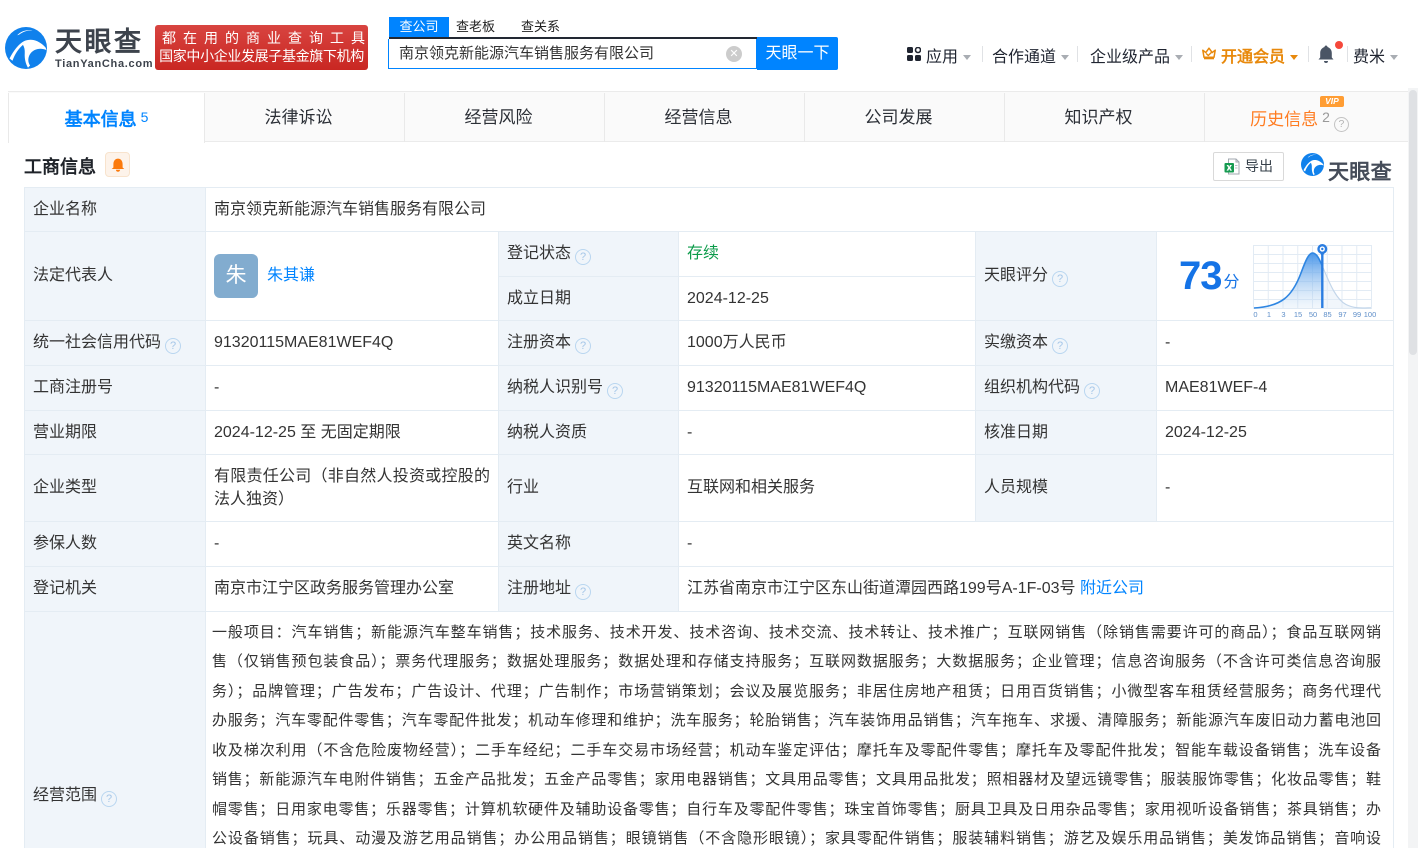  Describe the element at coordinates (1283, 314) in the screenshot. I see `svg-text: 3` at that location.